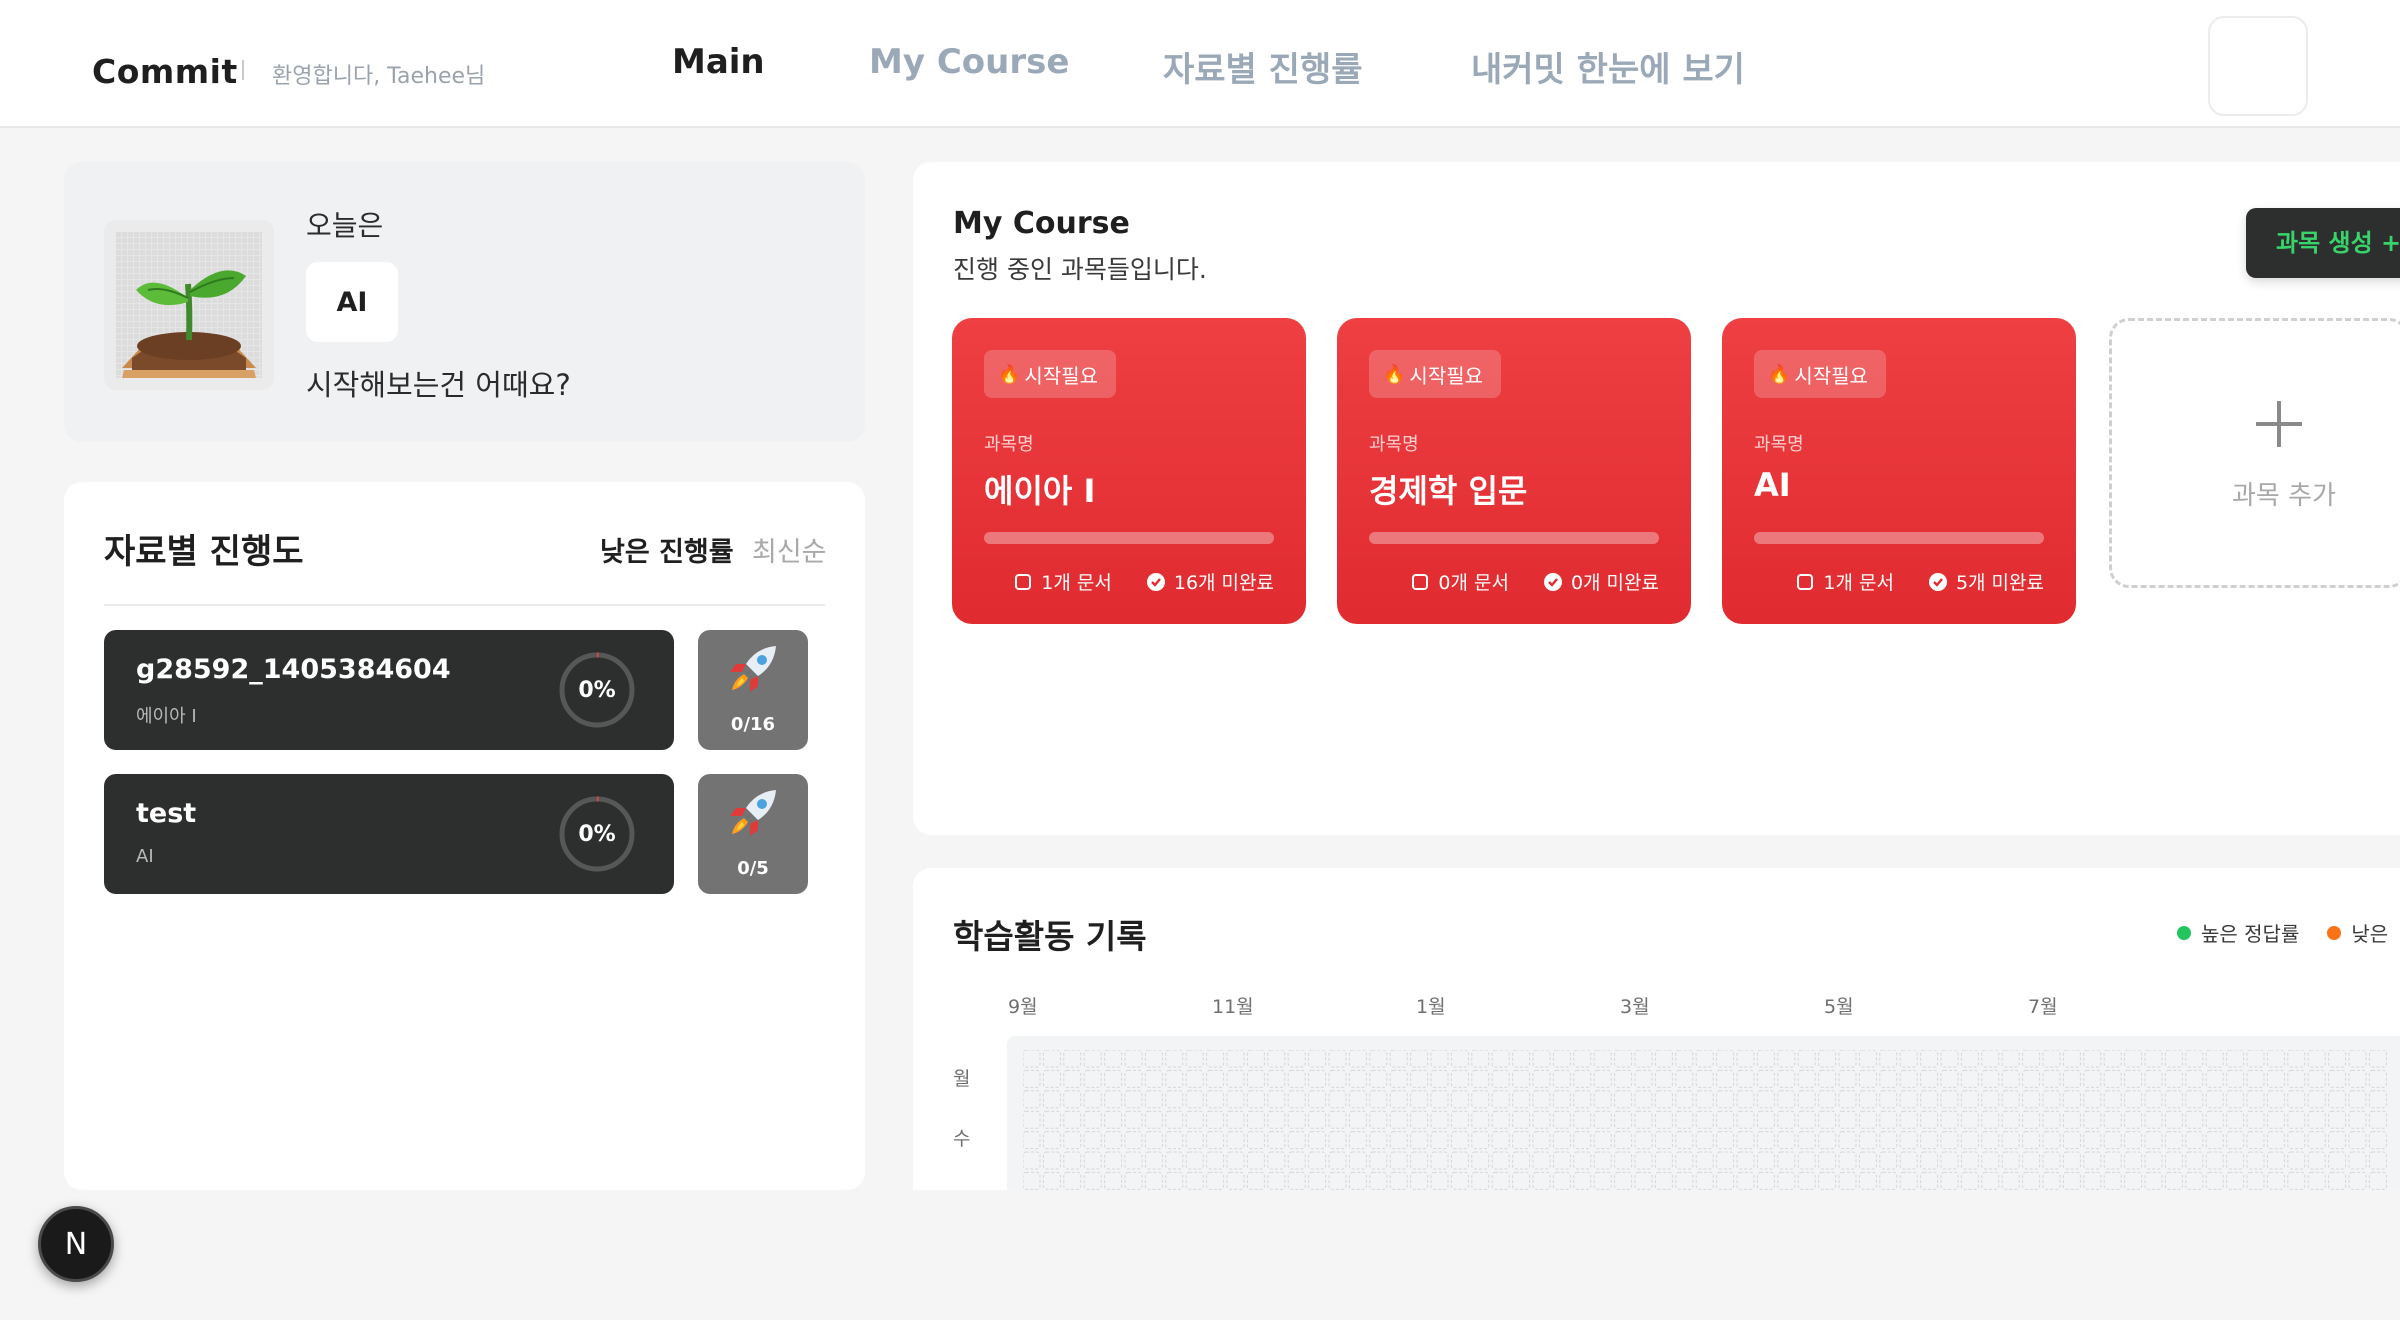 This screenshot has width=2400, height=1320. Describe the element at coordinates (389, 690) in the screenshot. I see `material-row: g28592_1405384604 에이아 I 0%` at that location.